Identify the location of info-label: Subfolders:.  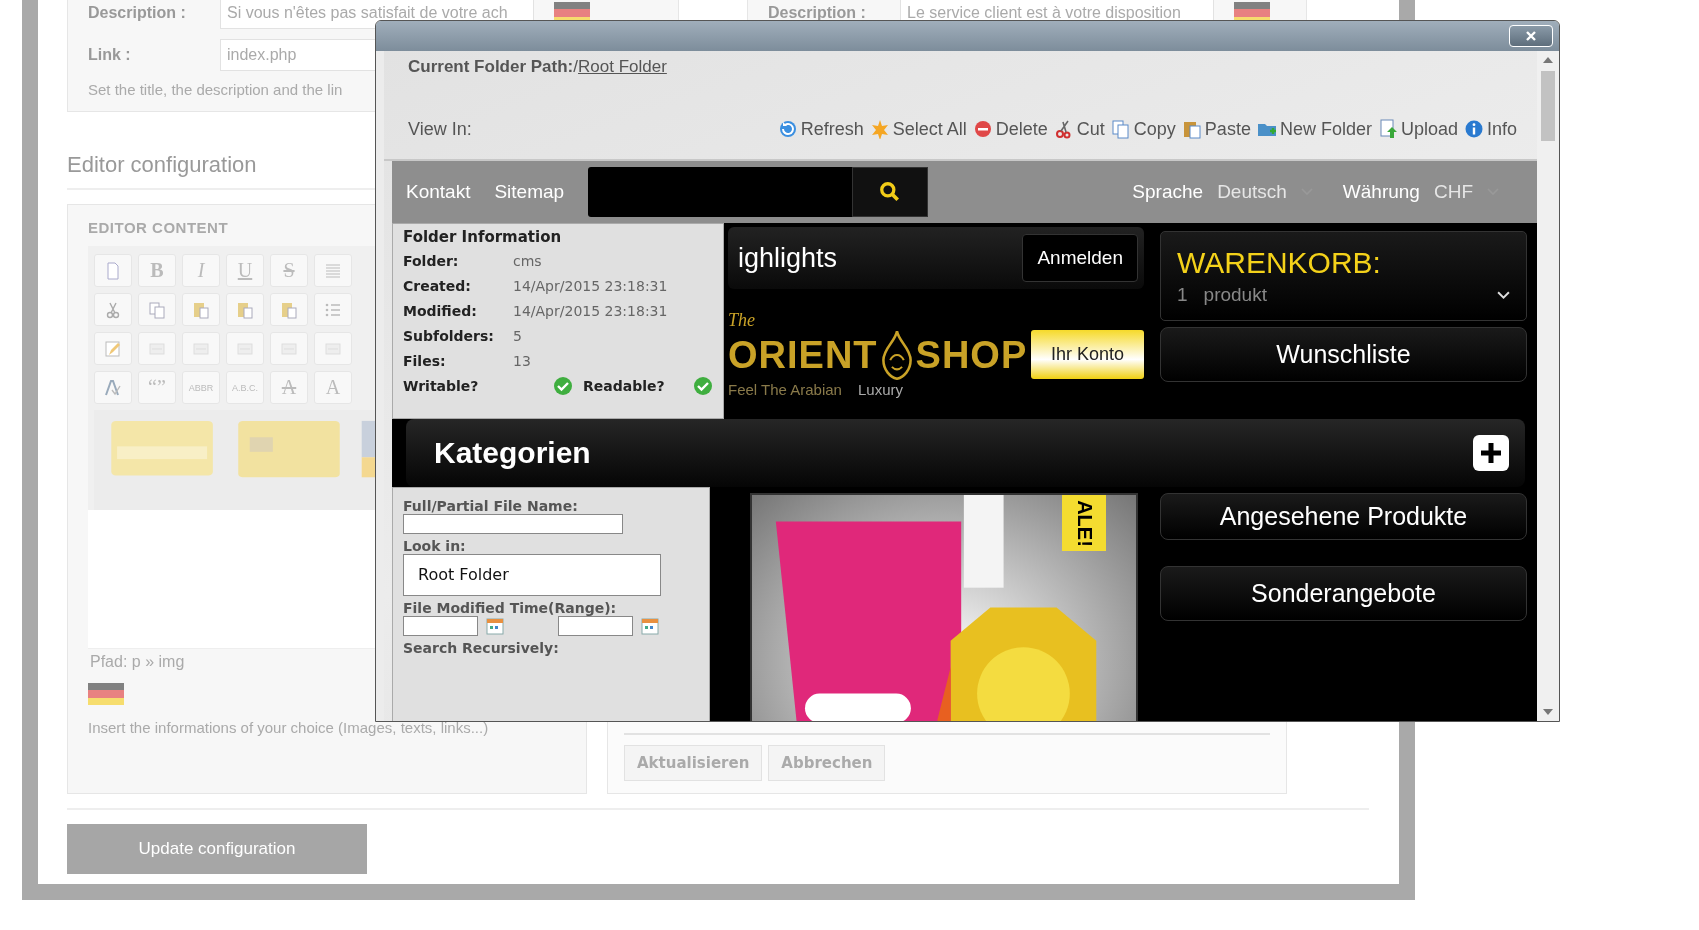
(449, 335).